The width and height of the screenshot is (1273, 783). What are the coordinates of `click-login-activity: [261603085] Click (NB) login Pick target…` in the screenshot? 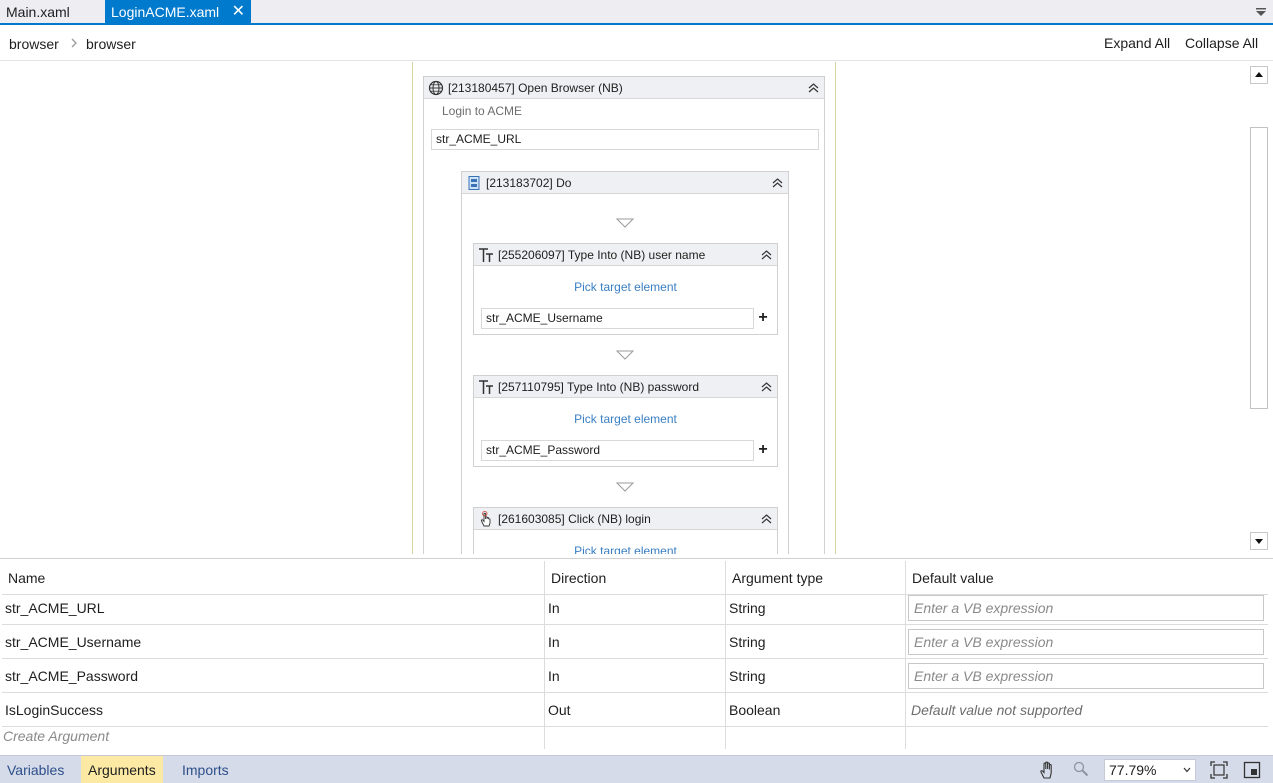 It's located at (625, 530).